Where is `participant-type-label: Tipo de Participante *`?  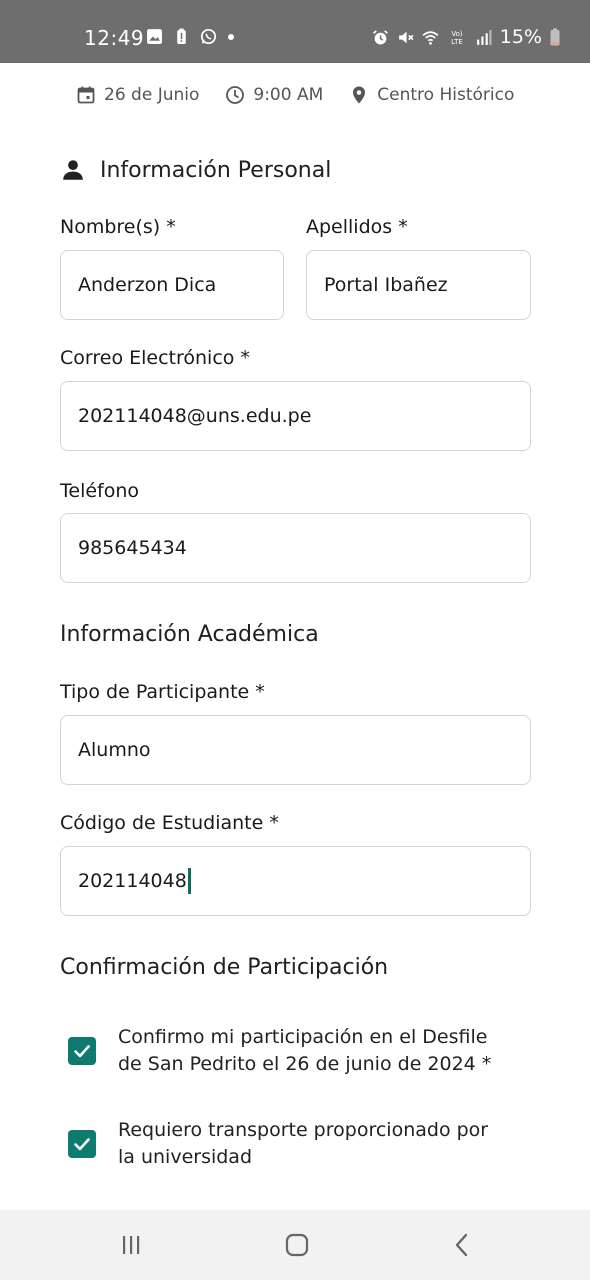
participant-type-label: Tipo de Participante * is located at coordinates (162, 692).